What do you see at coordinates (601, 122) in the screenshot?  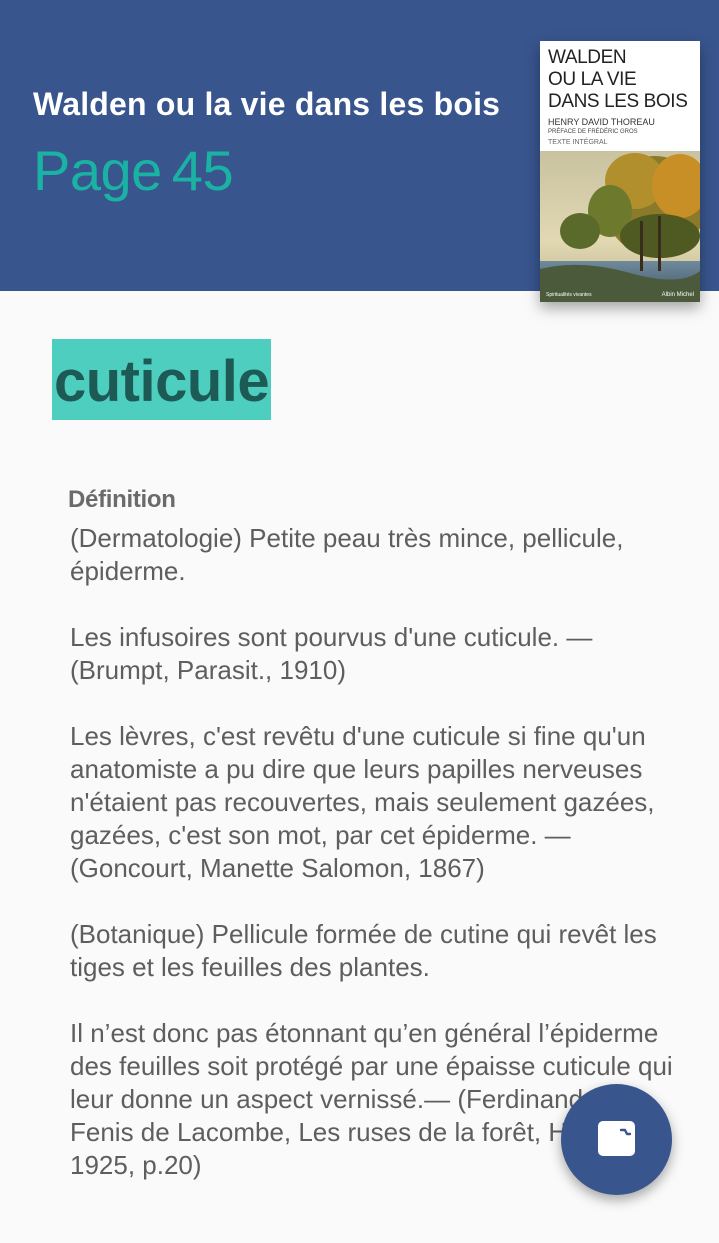 I see `cover-author: HENRY DAVID THOREAU` at bounding box center [601, 122].